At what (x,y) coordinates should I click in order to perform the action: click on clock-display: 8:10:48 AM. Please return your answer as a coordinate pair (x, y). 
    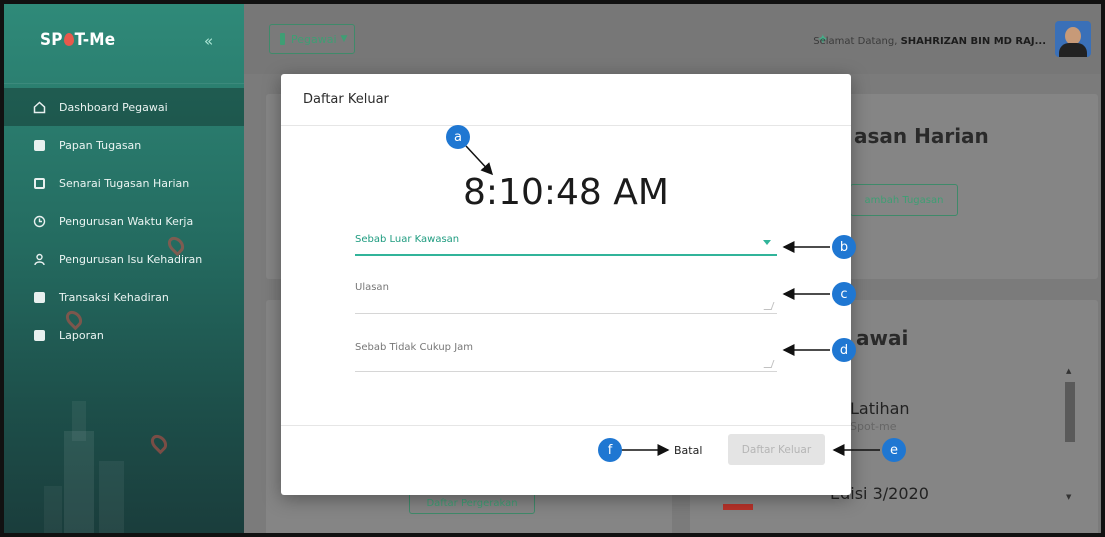
    Looking at the image, I should click on (566, 192).